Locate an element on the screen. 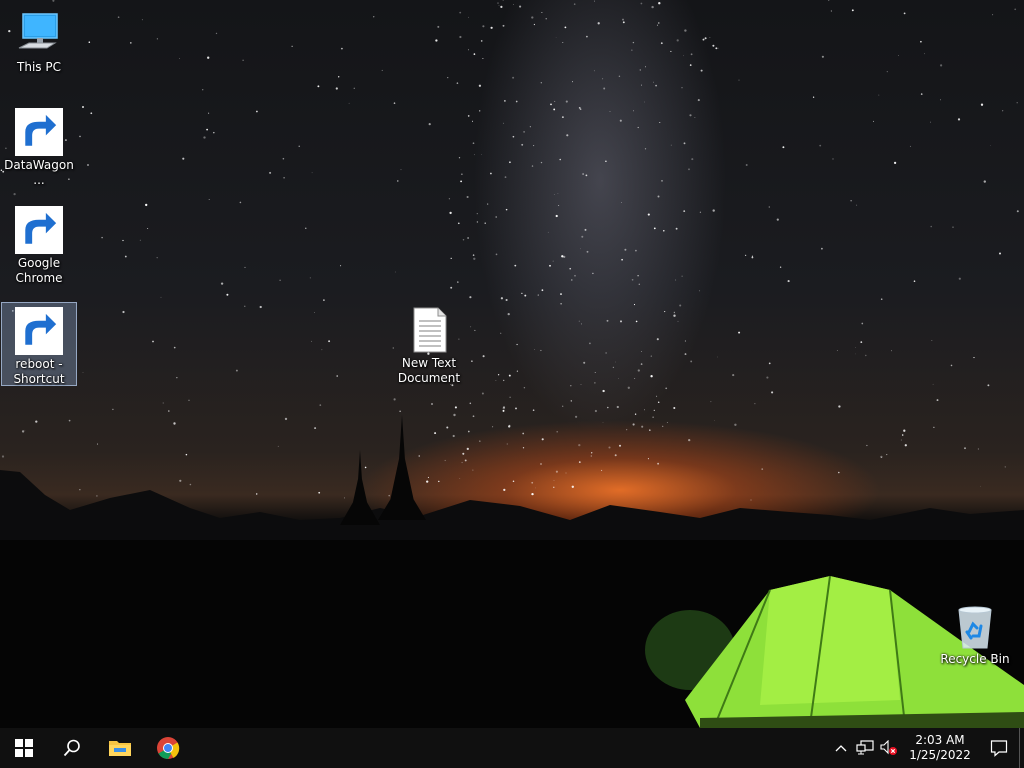 Image resolution: width=1024 pixels, height=768 pixels. datawagon-app-icon is located at coordinates (39, 132).